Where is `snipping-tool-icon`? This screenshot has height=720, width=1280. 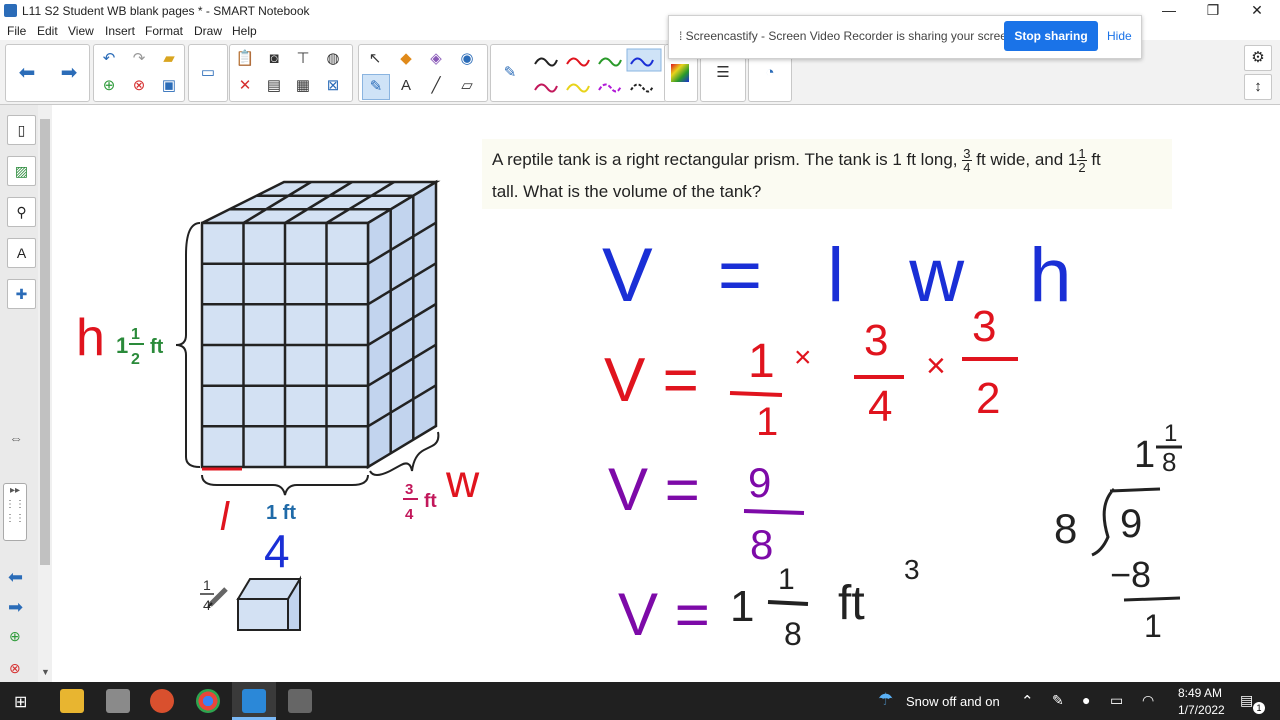
snipping-tool-icon is located at coordinates (118, 701).